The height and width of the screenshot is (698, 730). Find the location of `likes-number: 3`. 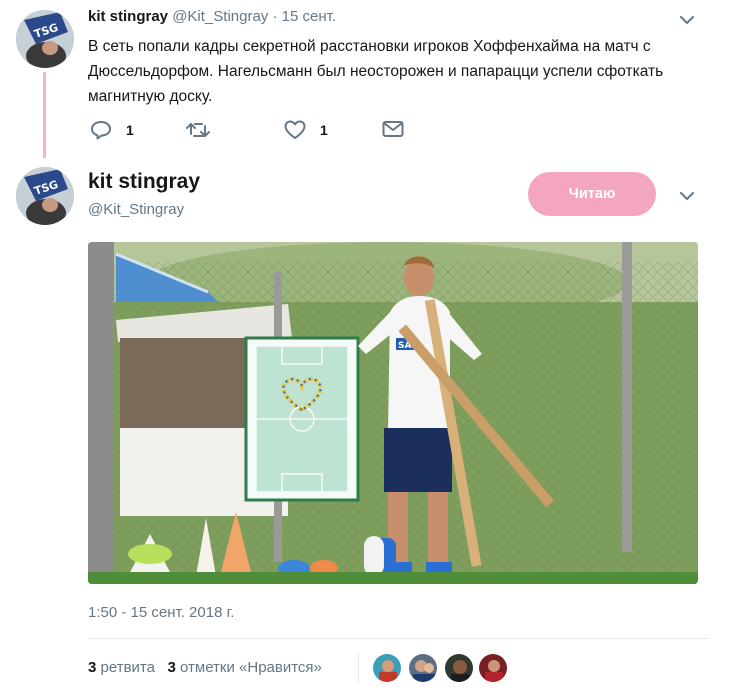

likes-number: 3 is located at coordinates (171, 667).